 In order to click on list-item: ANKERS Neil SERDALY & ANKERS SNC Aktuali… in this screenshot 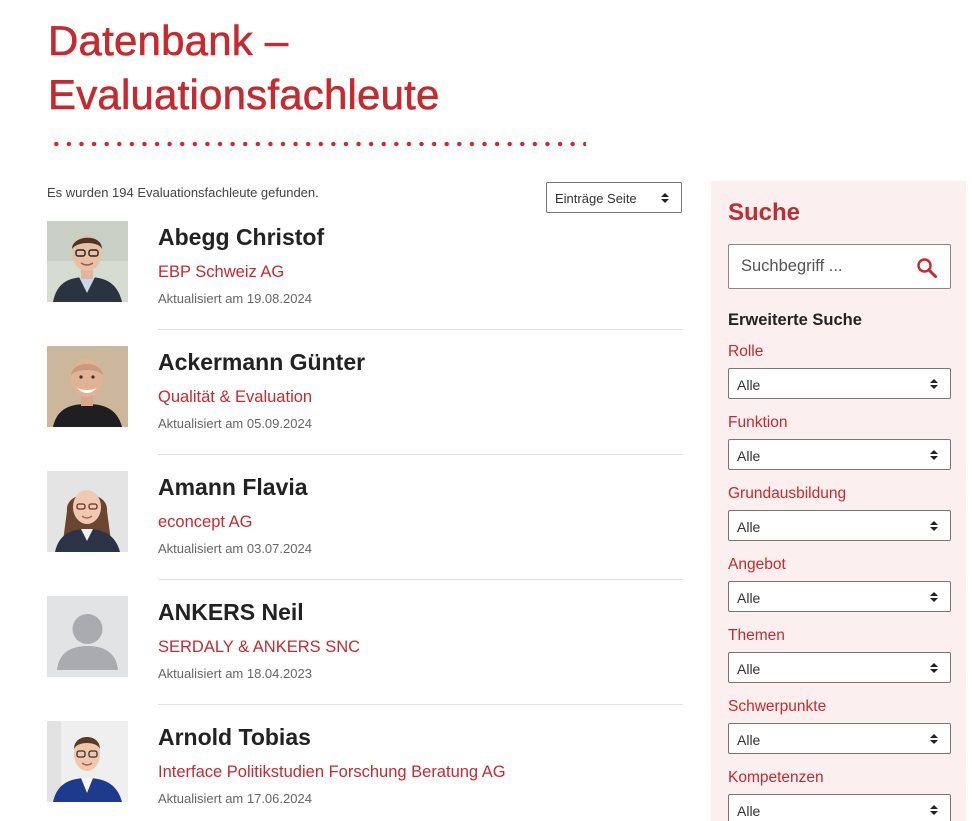, I will do `click(365, 657)`.